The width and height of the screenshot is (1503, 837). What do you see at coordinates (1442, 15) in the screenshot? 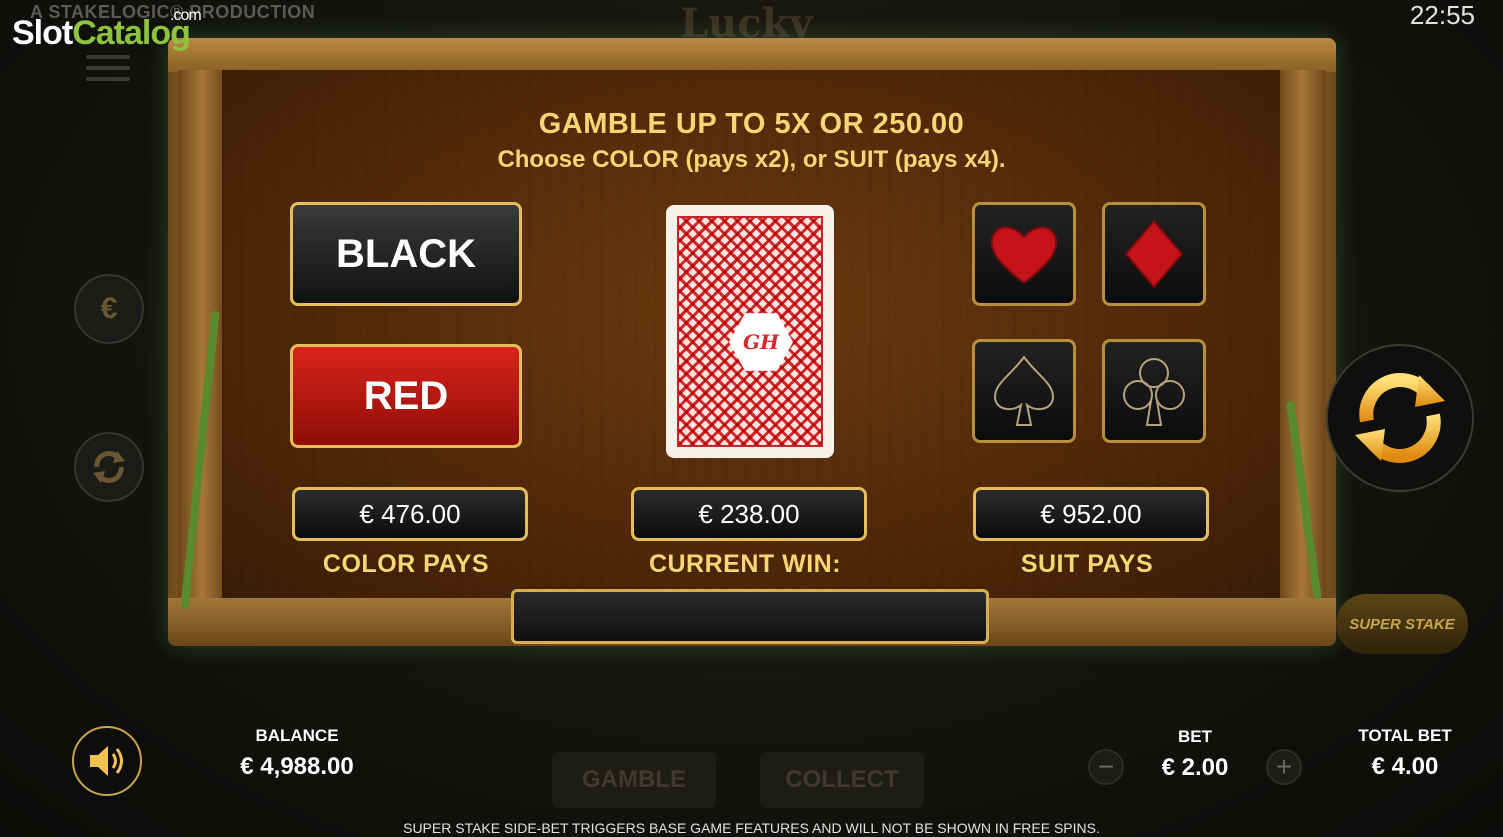
I see `clock: 22:55` at bounding box center [1442, 15].